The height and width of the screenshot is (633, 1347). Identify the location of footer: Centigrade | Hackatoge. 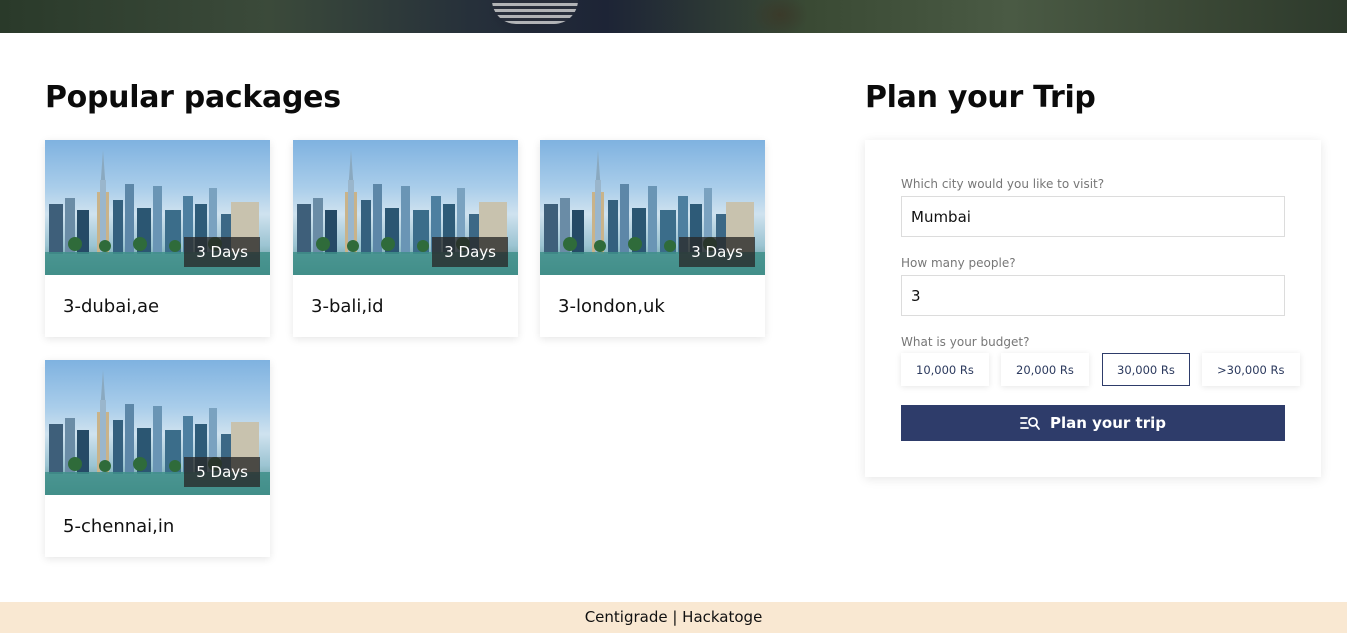
(673, 617).